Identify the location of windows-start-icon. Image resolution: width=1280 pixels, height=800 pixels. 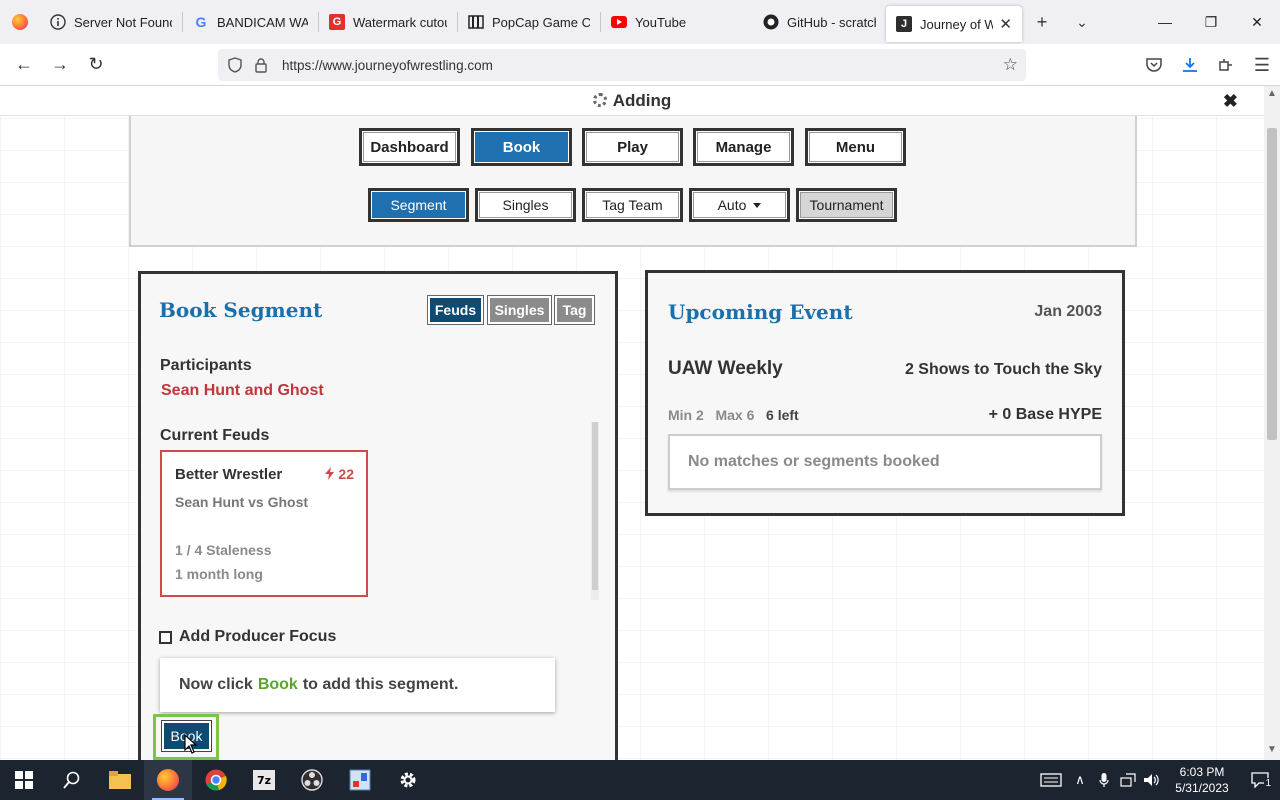
(24, 780).